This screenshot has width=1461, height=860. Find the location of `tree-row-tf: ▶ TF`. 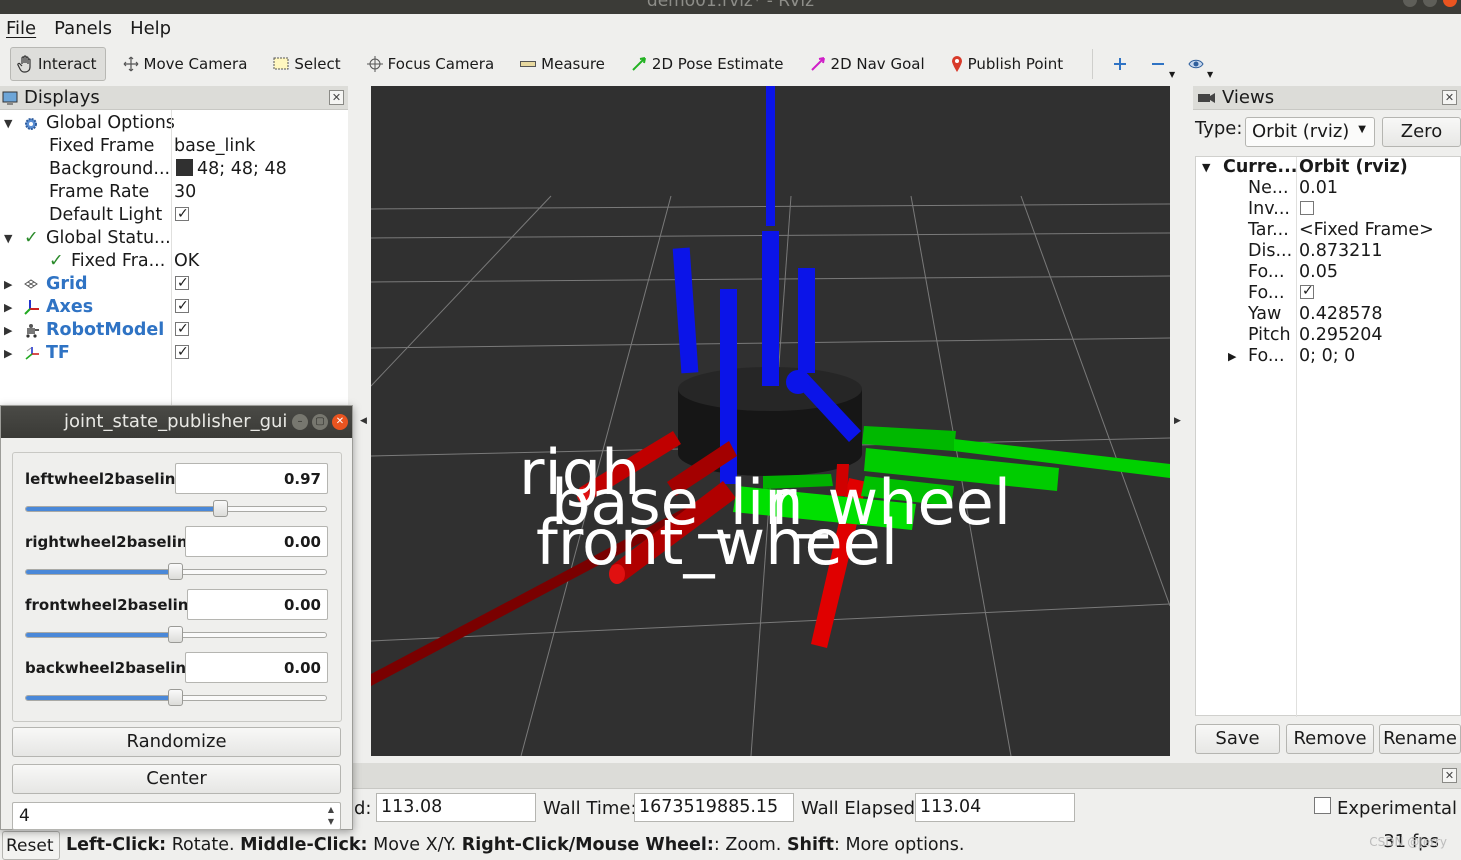

tree-row-tf: ▶ TF is located at coordinates (174, 353).